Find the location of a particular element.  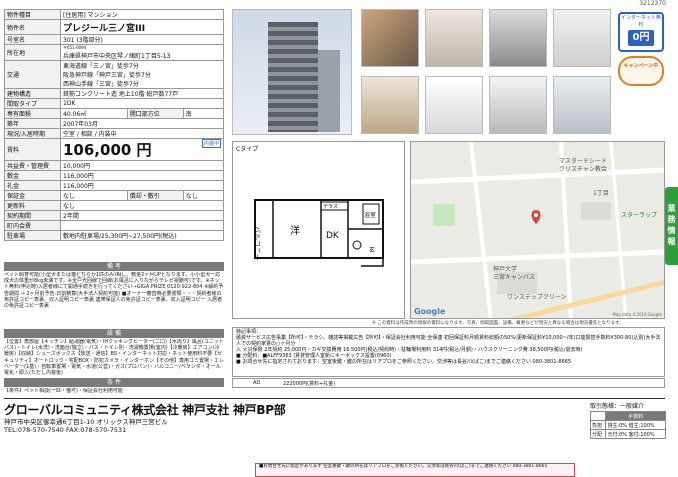

address-cell: 〒651-0094 兵庫県神戸市中央区琴ノ緒町1丁目5-13 is located at coordinates (142, 52).